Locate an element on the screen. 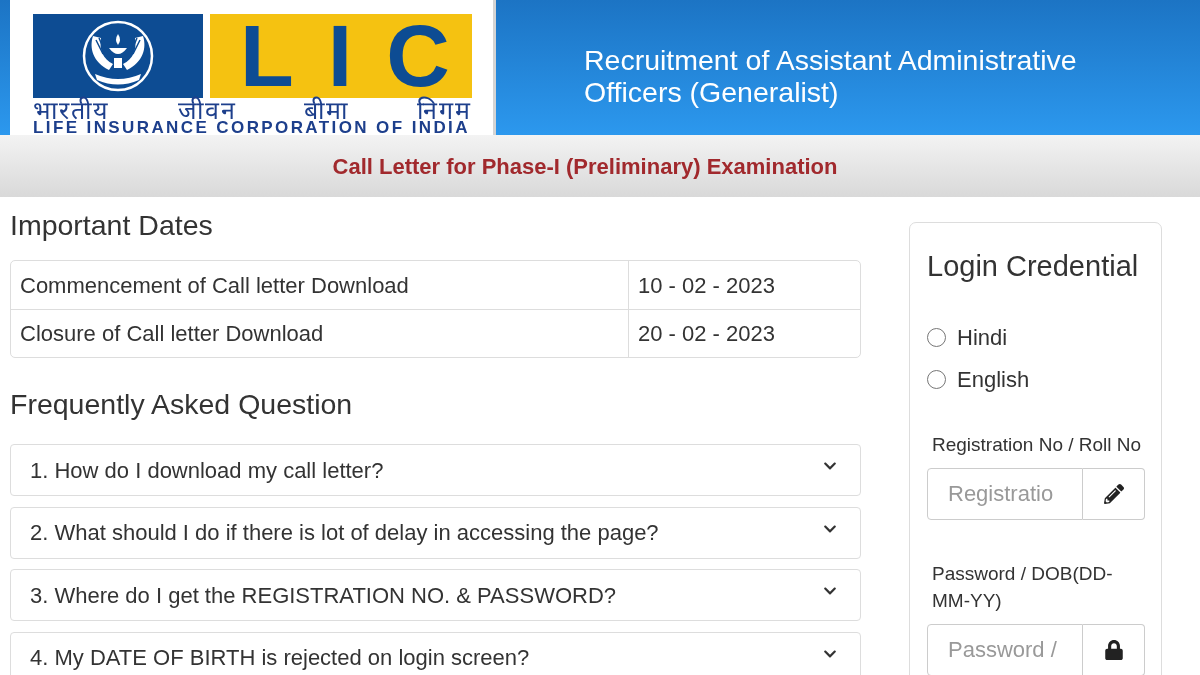 The width and height of the screenshot is (1200, 675). faq-item: 1. How do I download my call letter? is located at coordinates (435, 470).